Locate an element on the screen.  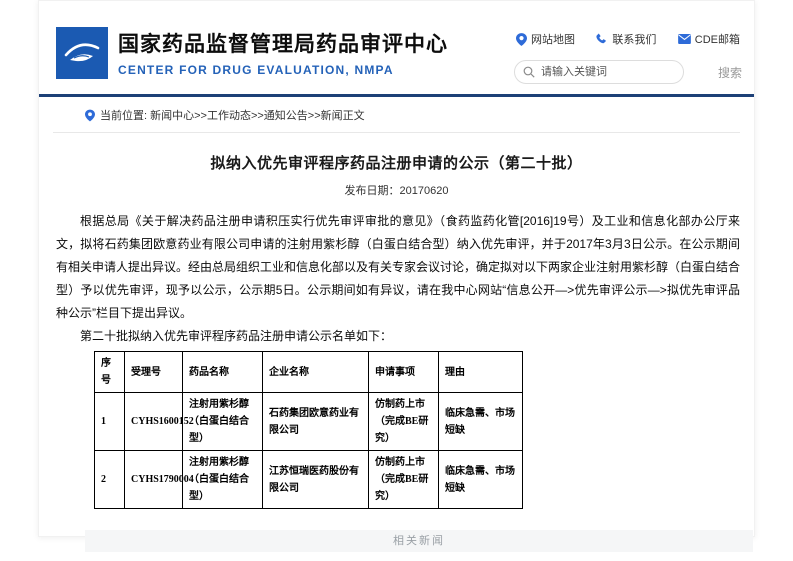
col-header-application: 申请事项 is located at coordinates (403, 372).